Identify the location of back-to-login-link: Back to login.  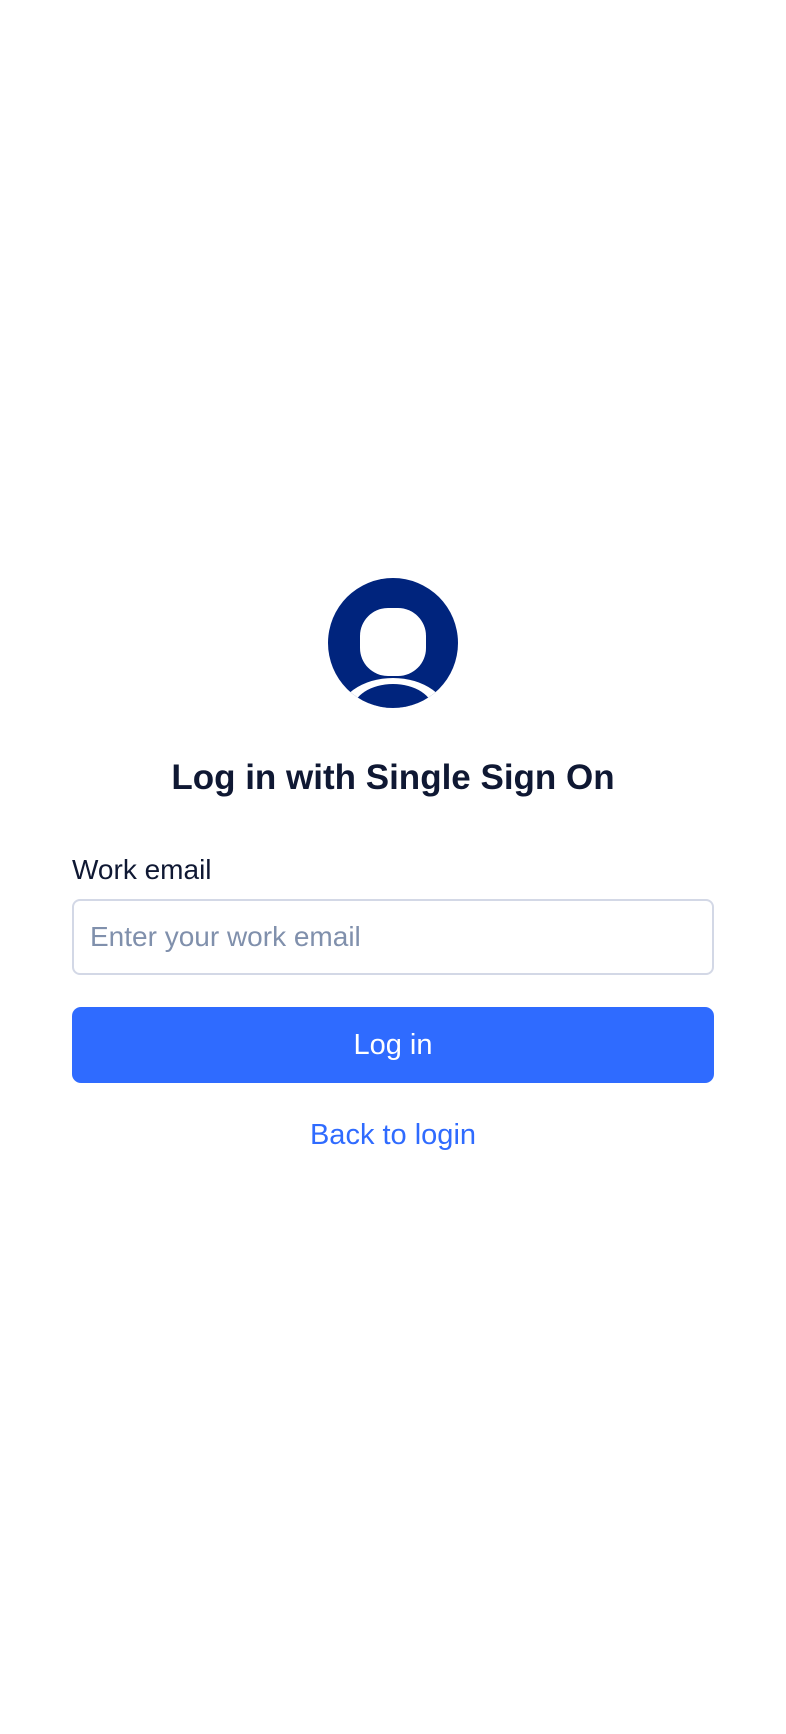
(393, 1135).